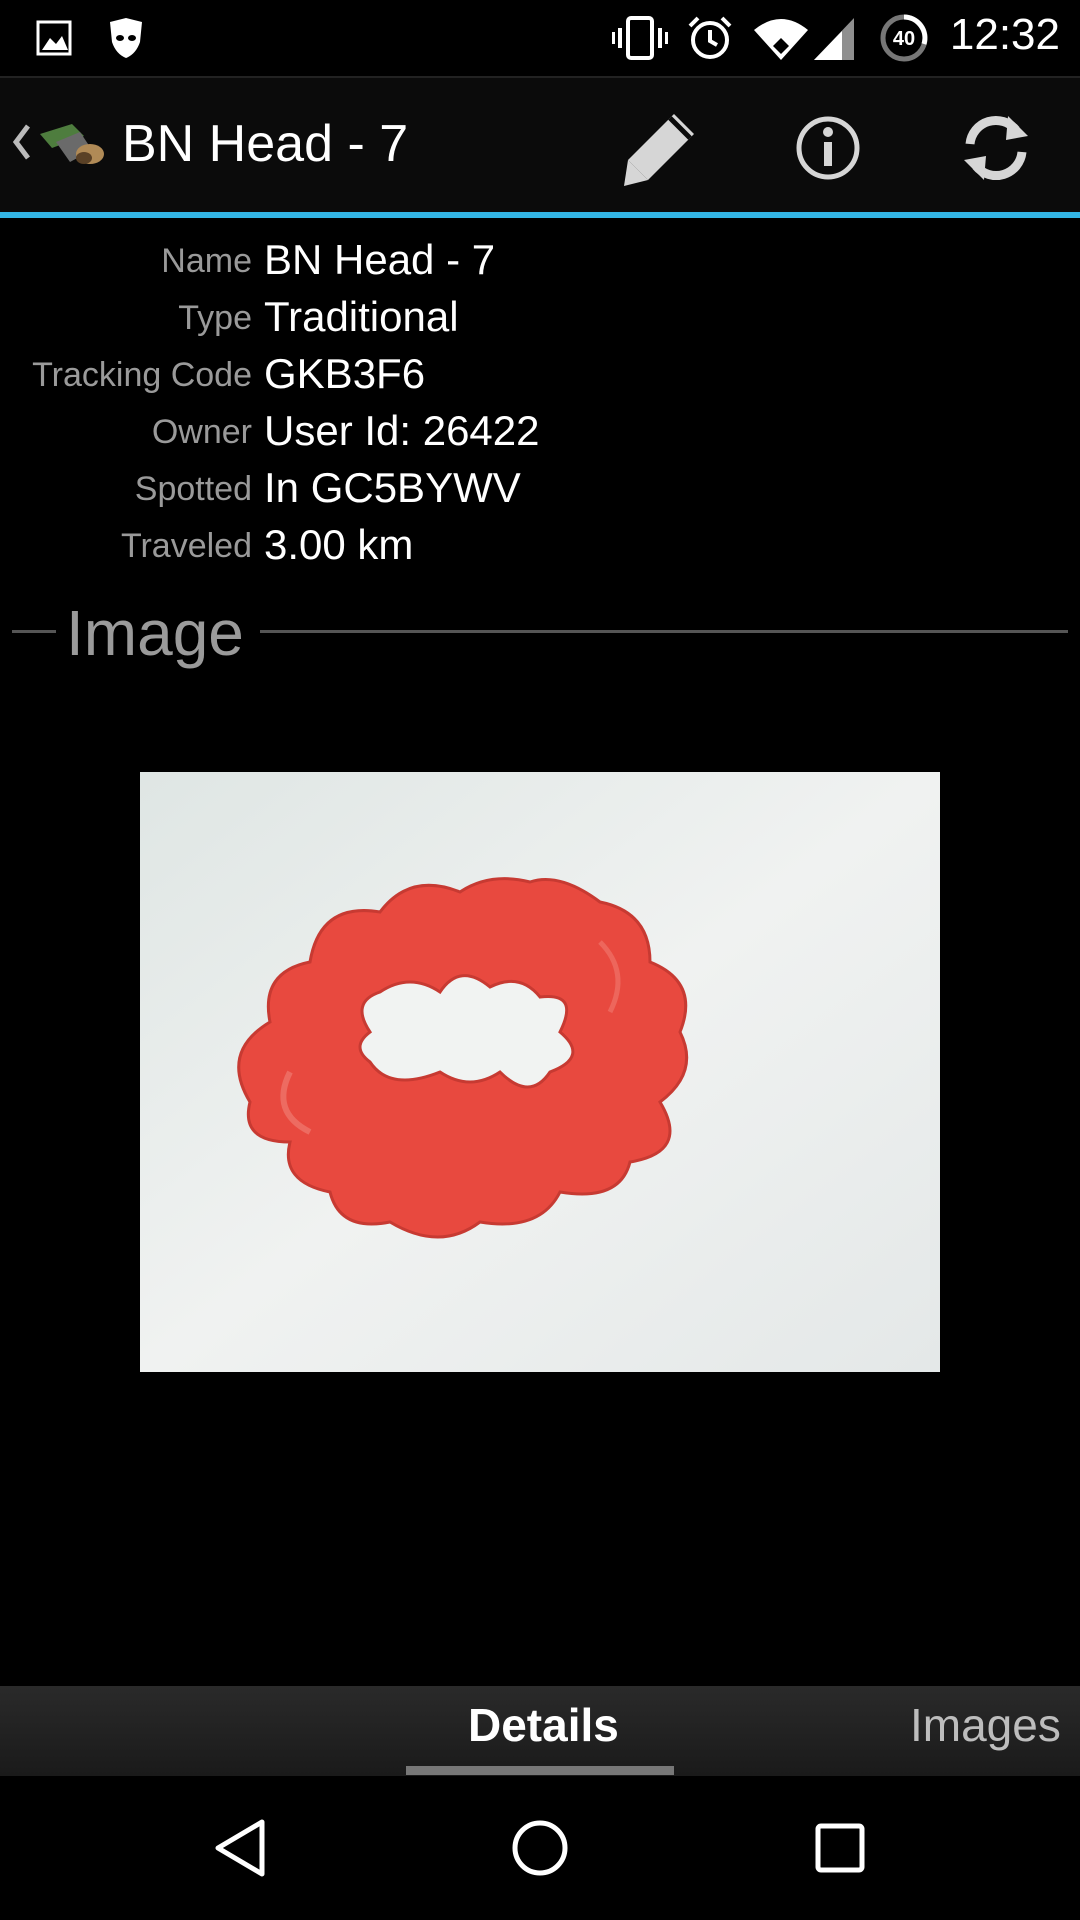 Image resolution: width=1080 pixels, height=1920 pixels. I want to click on battery-icon: 40, so click(904, 38).